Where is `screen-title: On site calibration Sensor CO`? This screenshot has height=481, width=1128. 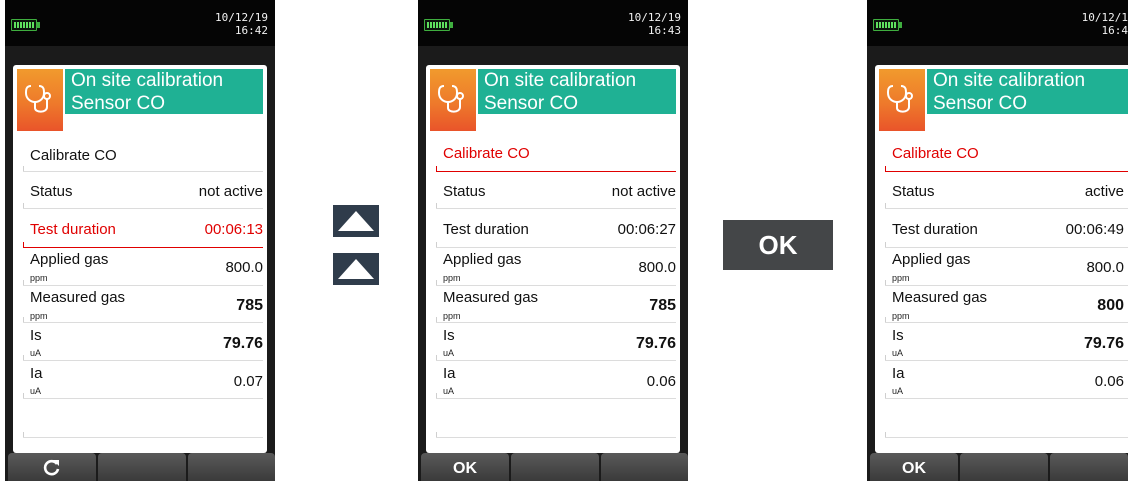
screen-title: On site calibration Sensor CO is located at coordinates (577, 91).